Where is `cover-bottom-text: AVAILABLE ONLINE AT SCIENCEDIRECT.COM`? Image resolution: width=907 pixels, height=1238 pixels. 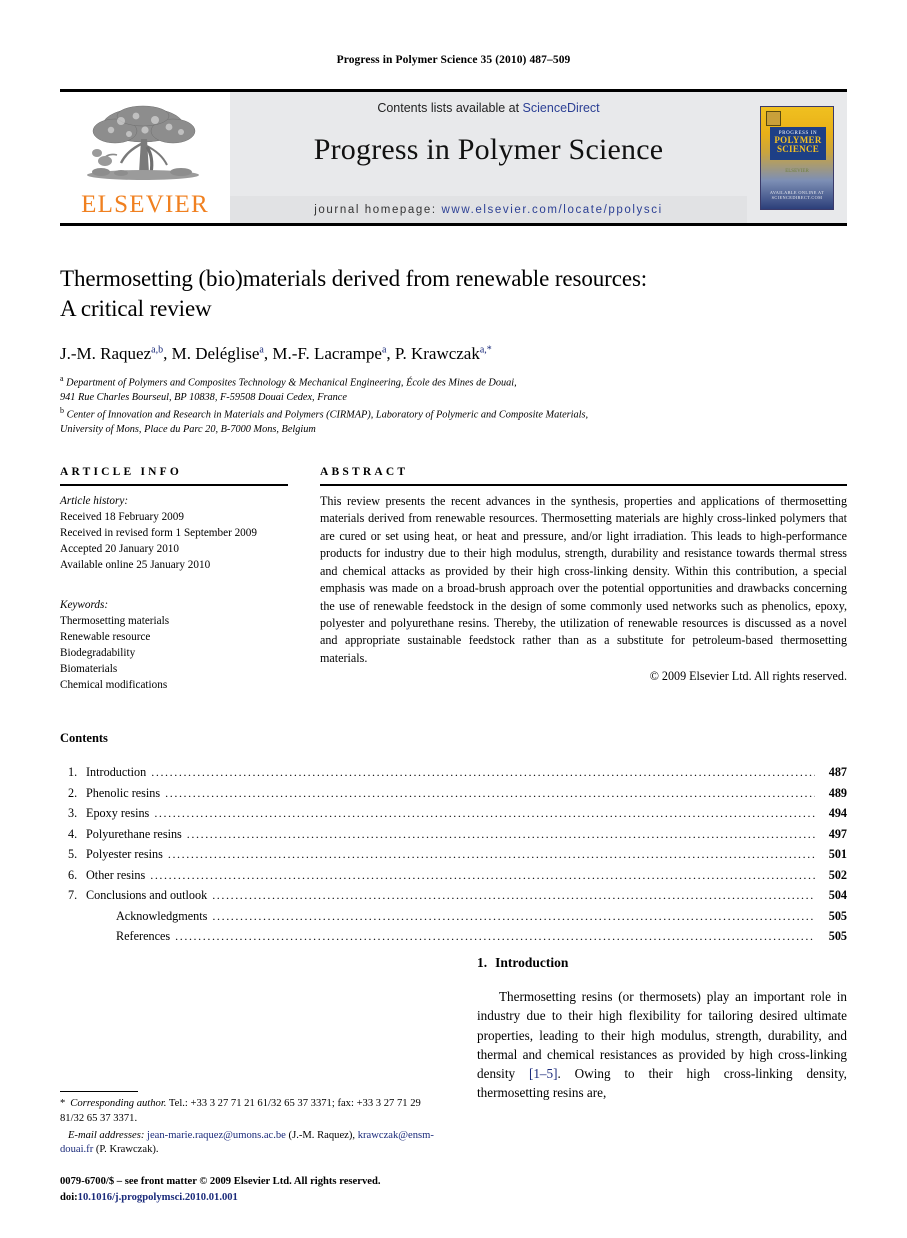 cover-bottom-text: AVAILABLE ONLINE AT SCIENCEDIRECT.COM is located at coordinates (797, 194).